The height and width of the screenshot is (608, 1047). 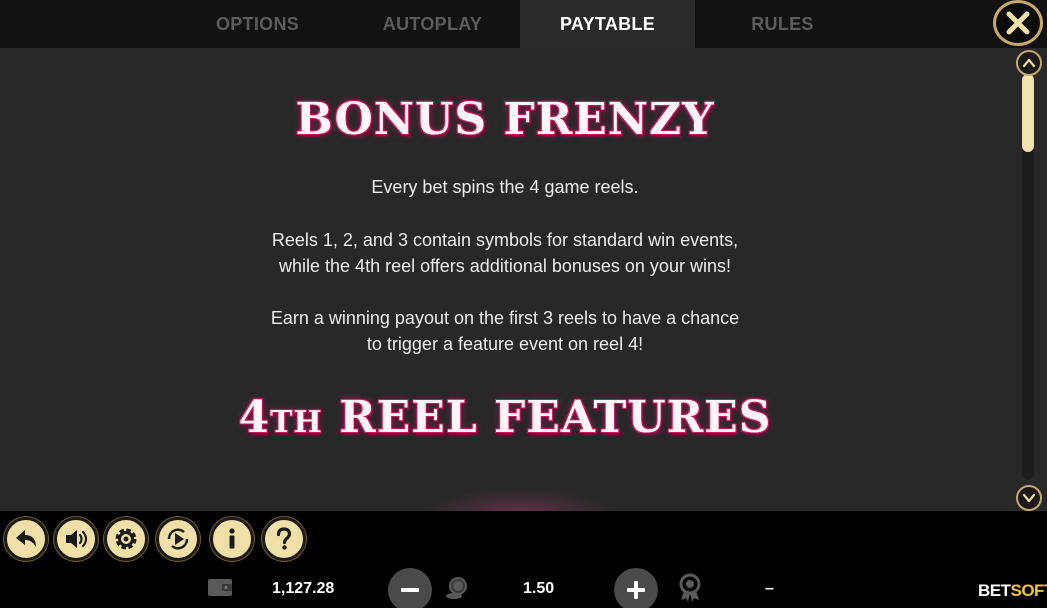 I want to click on close-icon, so click(x=1018, y=23).